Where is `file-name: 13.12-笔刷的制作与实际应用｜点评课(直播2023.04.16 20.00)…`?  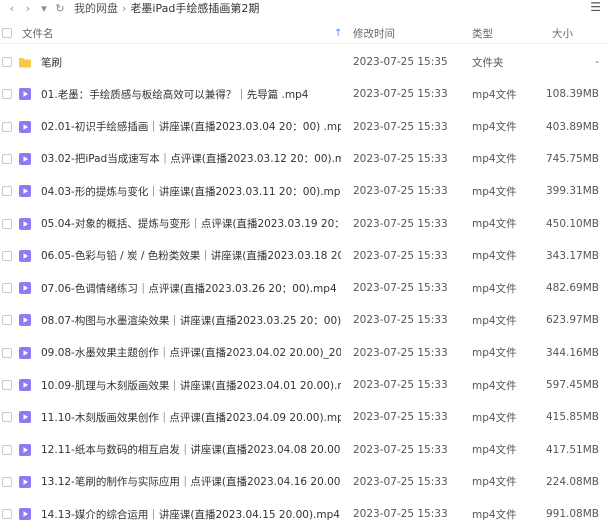
file-name: 13.12-笔刷的制作与实际应用｜点评课(直播2023.04.16 20.00)… is located at coordinates (191, 481).